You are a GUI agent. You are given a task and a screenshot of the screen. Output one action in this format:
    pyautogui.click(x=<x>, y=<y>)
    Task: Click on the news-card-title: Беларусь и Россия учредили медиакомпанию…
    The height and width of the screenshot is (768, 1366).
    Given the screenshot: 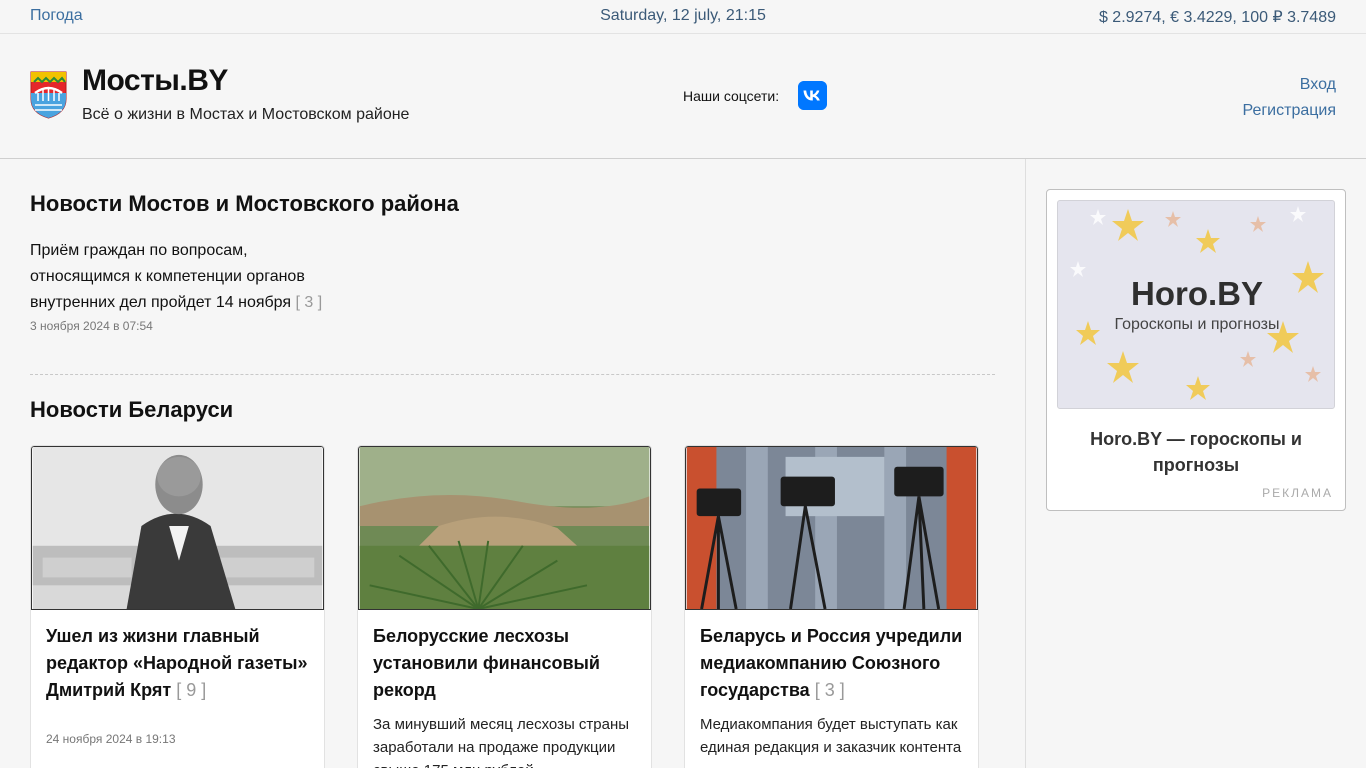 What is the action you would take?
    pyautogui.click(x=832, y=663)
    